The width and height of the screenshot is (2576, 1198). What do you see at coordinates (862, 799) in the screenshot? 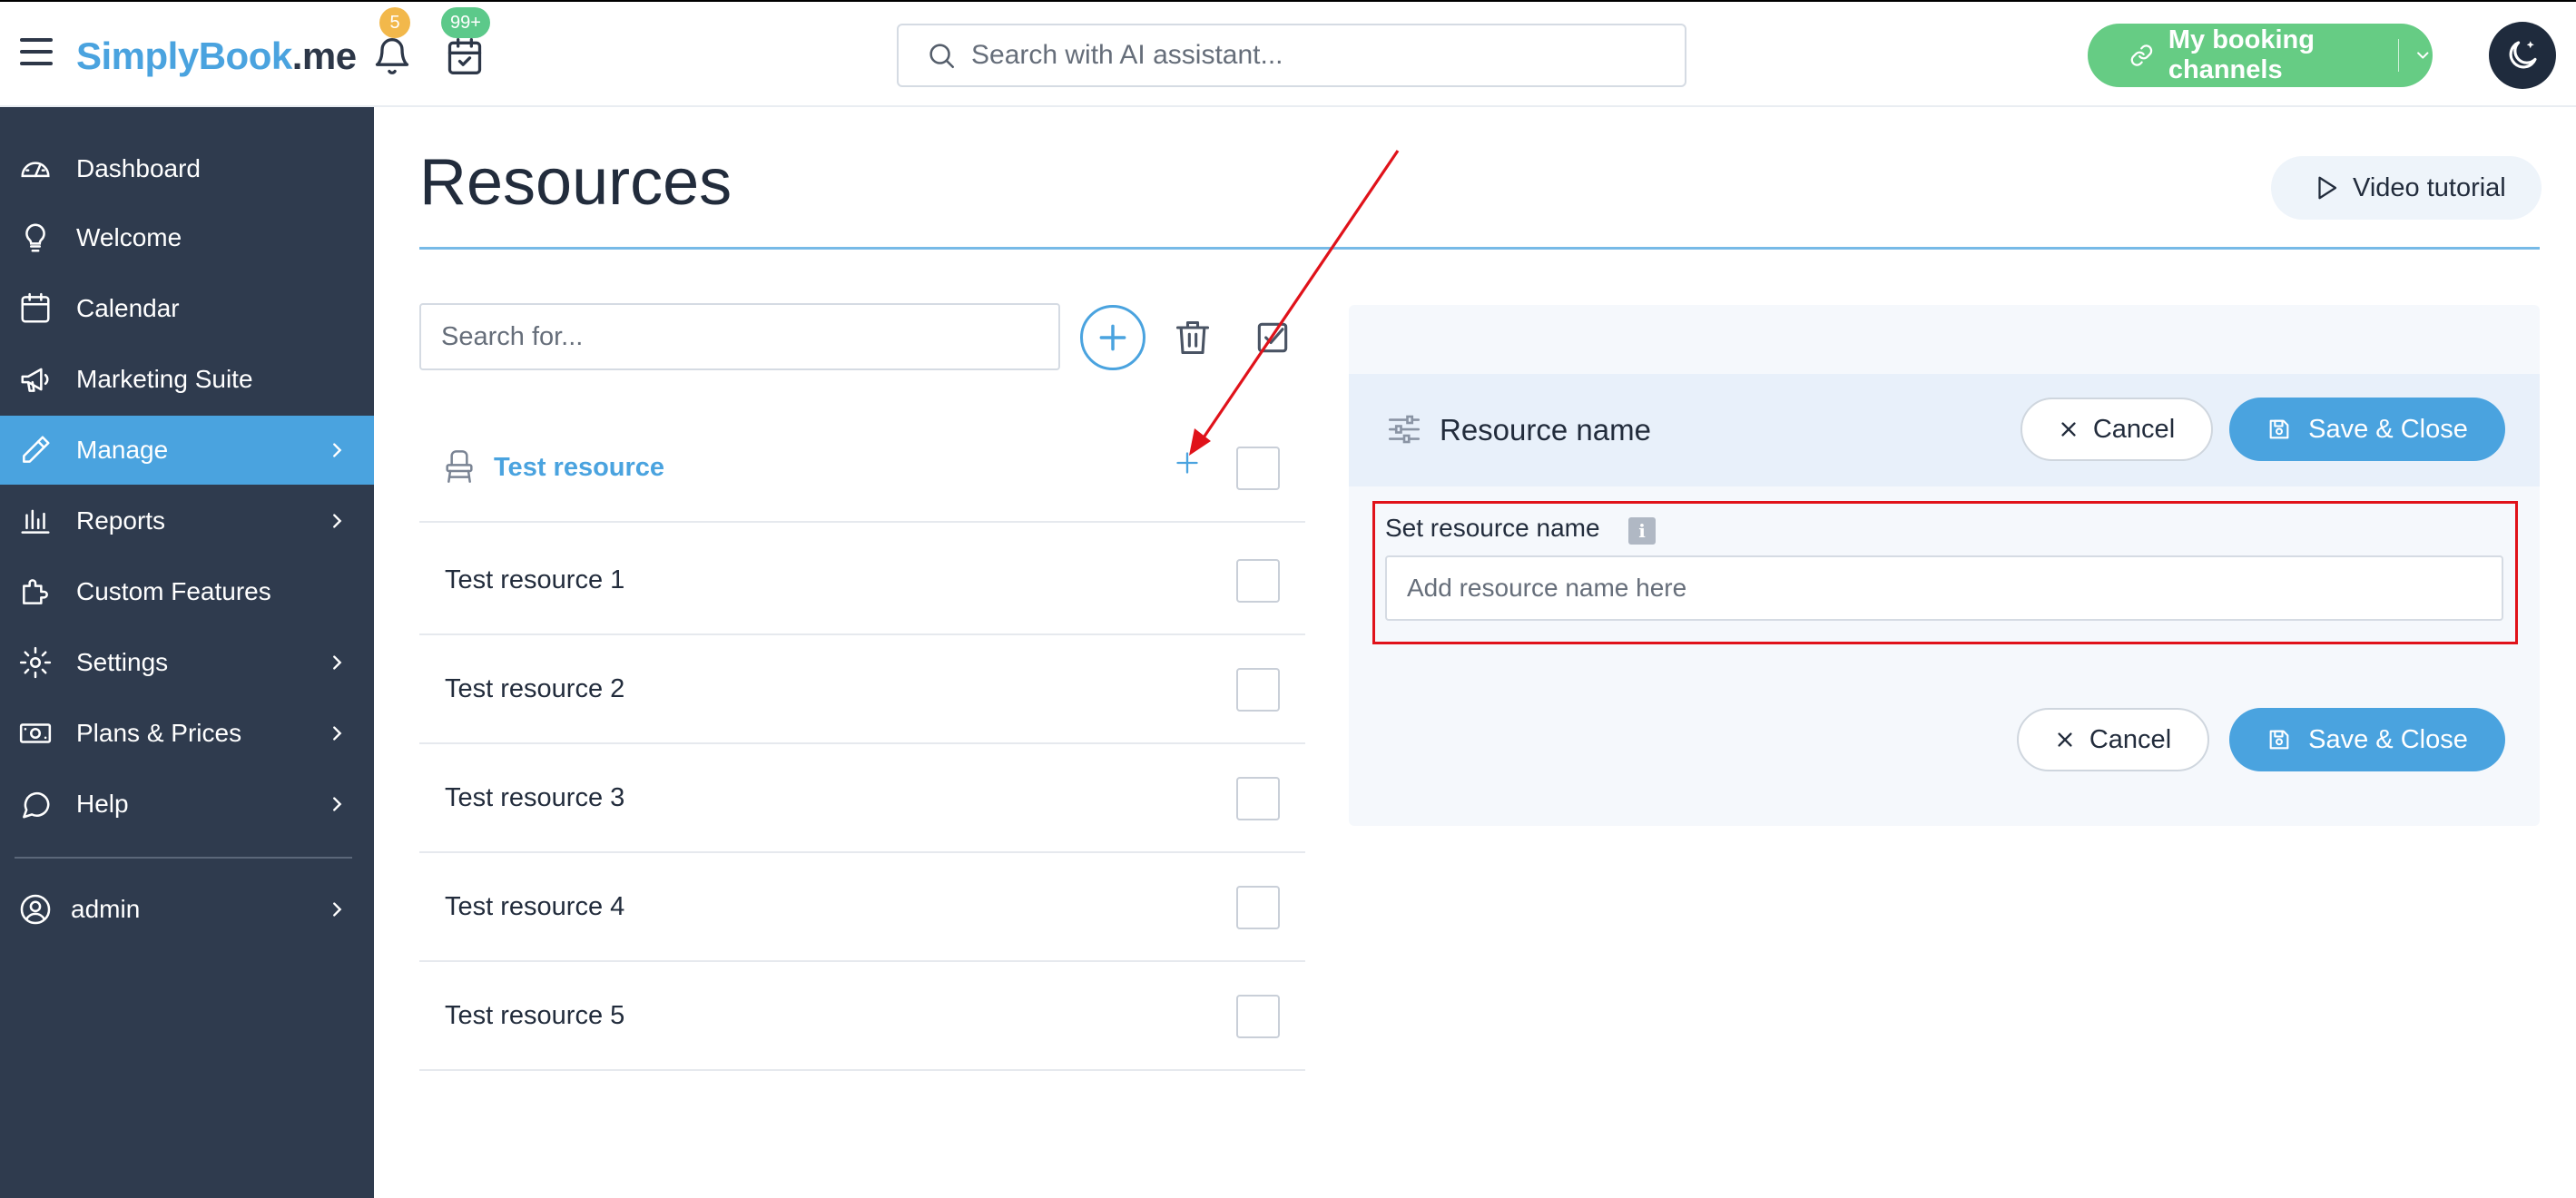
I see `resource-row: Test resource 3` at bounding box center [862, 799].